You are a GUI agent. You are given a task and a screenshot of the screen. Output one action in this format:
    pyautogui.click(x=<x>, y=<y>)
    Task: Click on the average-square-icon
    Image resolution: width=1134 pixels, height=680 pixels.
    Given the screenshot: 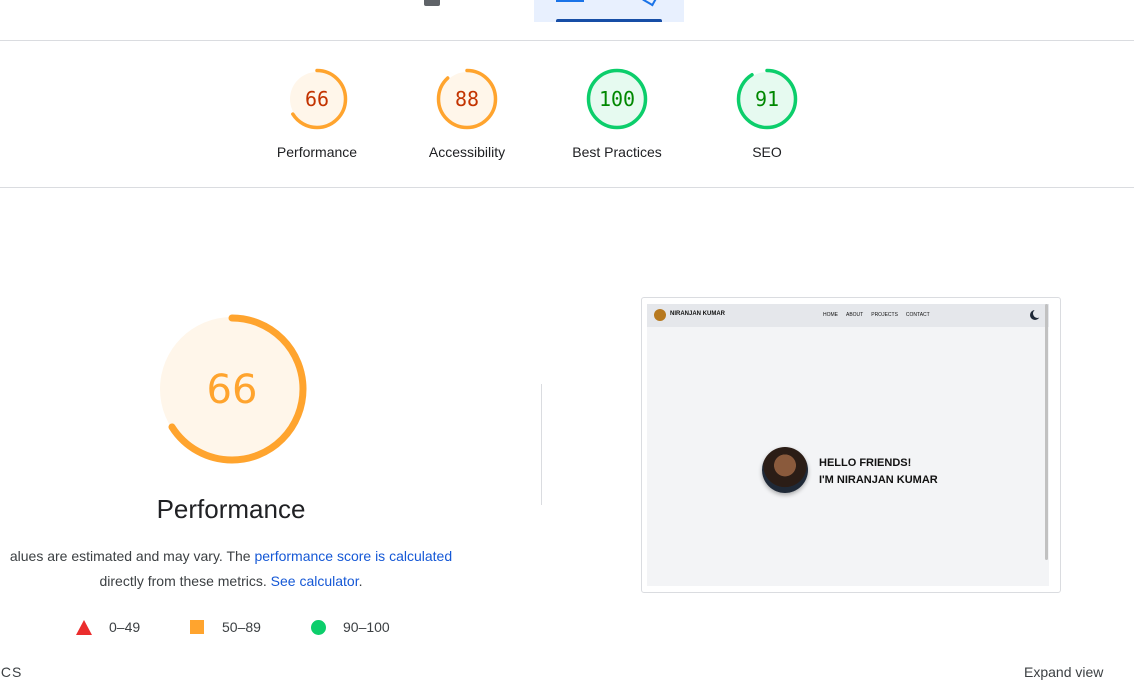 What is the action you would take?
    pyautogui.click(x=197, y=627)
    